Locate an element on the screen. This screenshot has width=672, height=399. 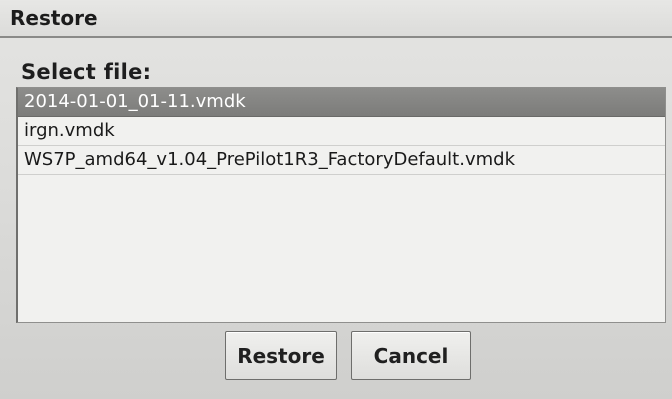
file-list-item: irgn.vmdk is located at coordinates (341, 131).